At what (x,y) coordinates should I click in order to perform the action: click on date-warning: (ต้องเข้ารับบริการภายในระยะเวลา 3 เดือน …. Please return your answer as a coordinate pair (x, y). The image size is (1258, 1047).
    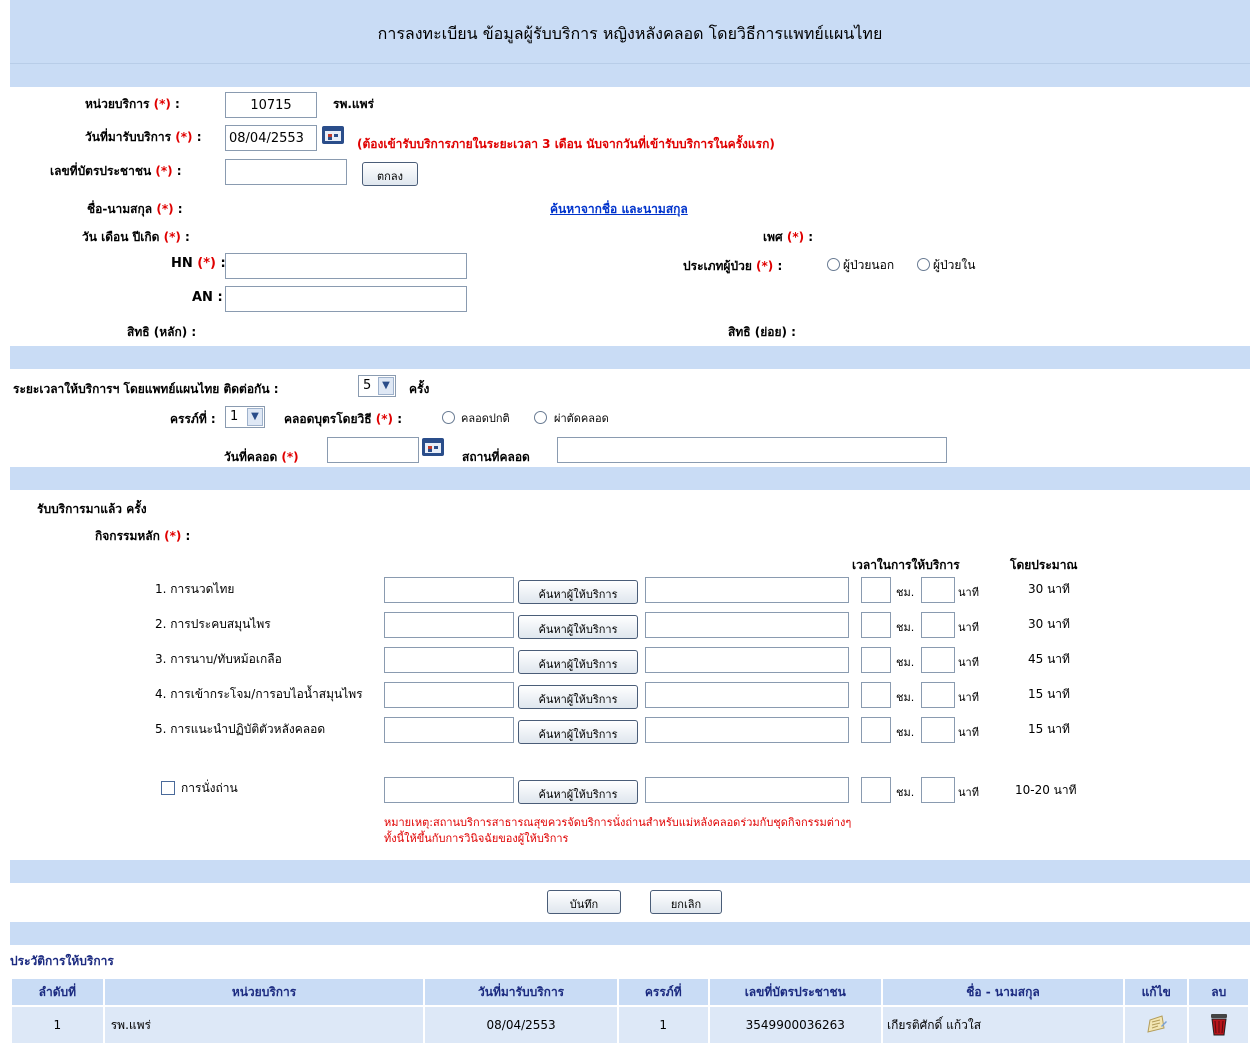
    Looking at the image, I should click on (566, 144).